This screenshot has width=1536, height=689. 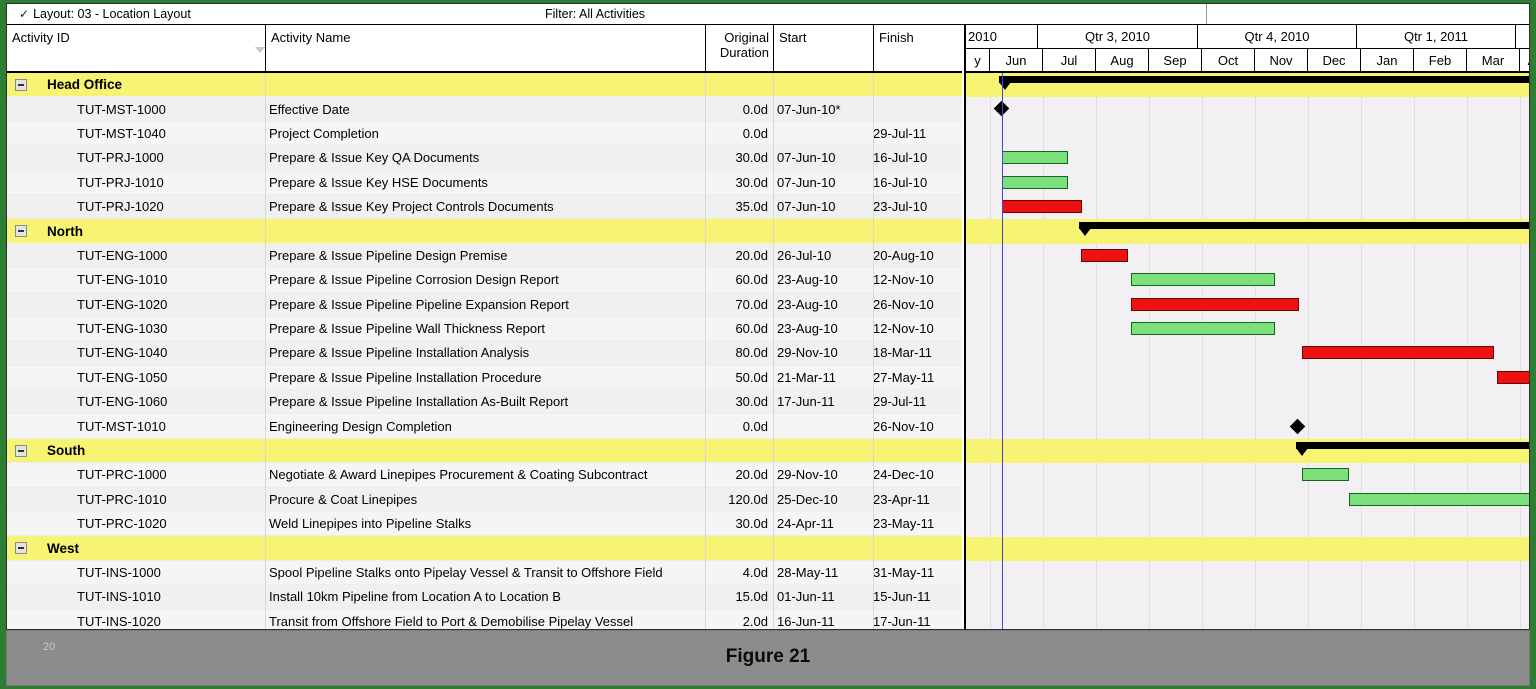 I want to click on cell-start-date: 07-Jun-10*, so click(x=809, y=109).